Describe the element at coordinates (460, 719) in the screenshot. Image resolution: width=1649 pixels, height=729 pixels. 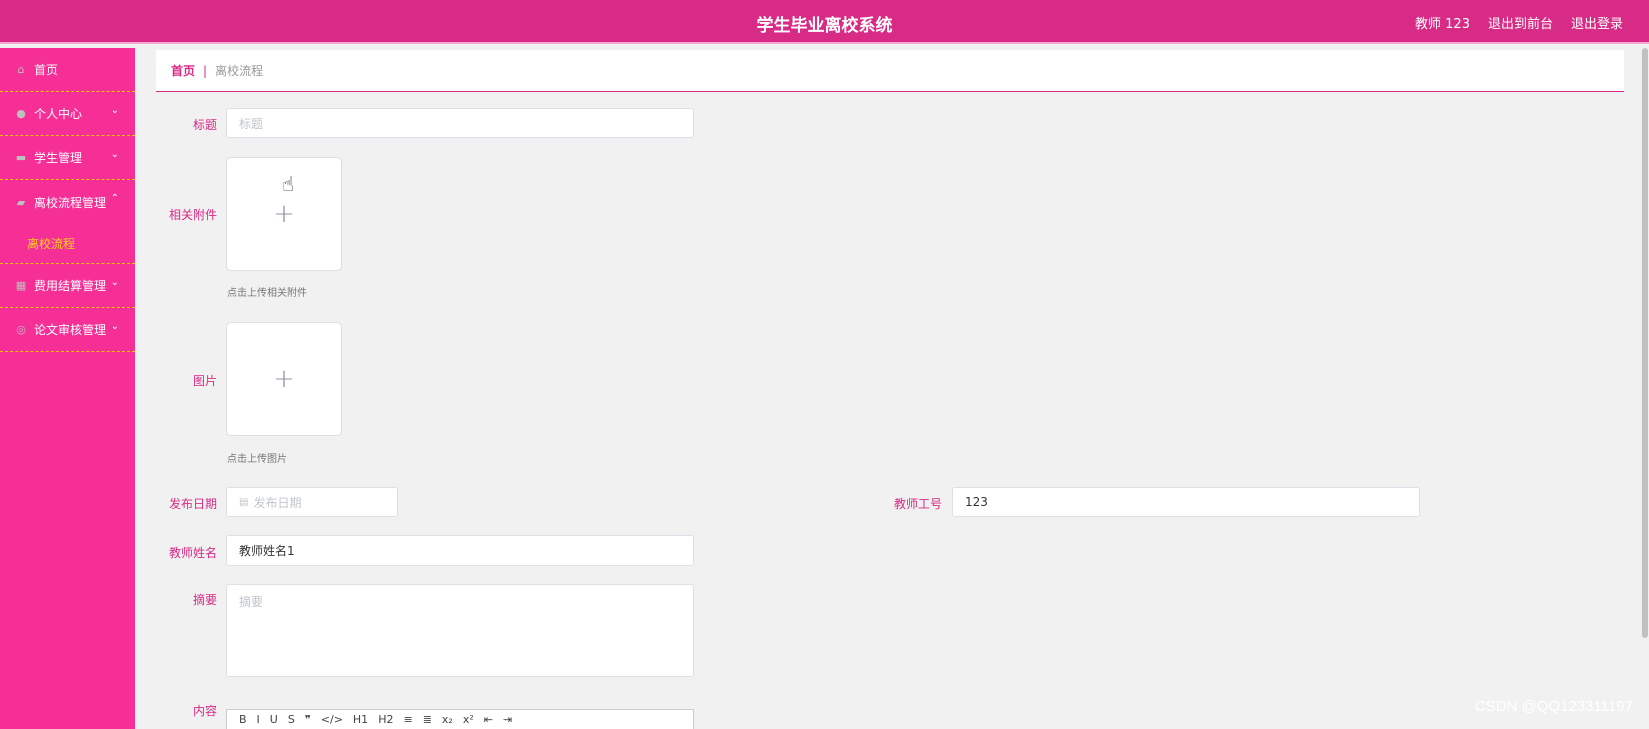
I see `rich-text-toolbar: B I U S ❞ </> H1 H2 ≡ ≣ x₂ x² ⇤ ⇥` at that location.